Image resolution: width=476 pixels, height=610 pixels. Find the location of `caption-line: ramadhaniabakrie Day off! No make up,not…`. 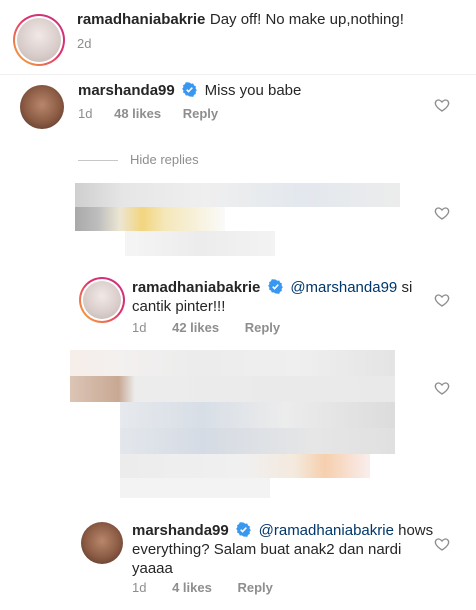

caption-line: ramadhaniabakrie Day off! No make up,not… is located at coordinates (240, 20).